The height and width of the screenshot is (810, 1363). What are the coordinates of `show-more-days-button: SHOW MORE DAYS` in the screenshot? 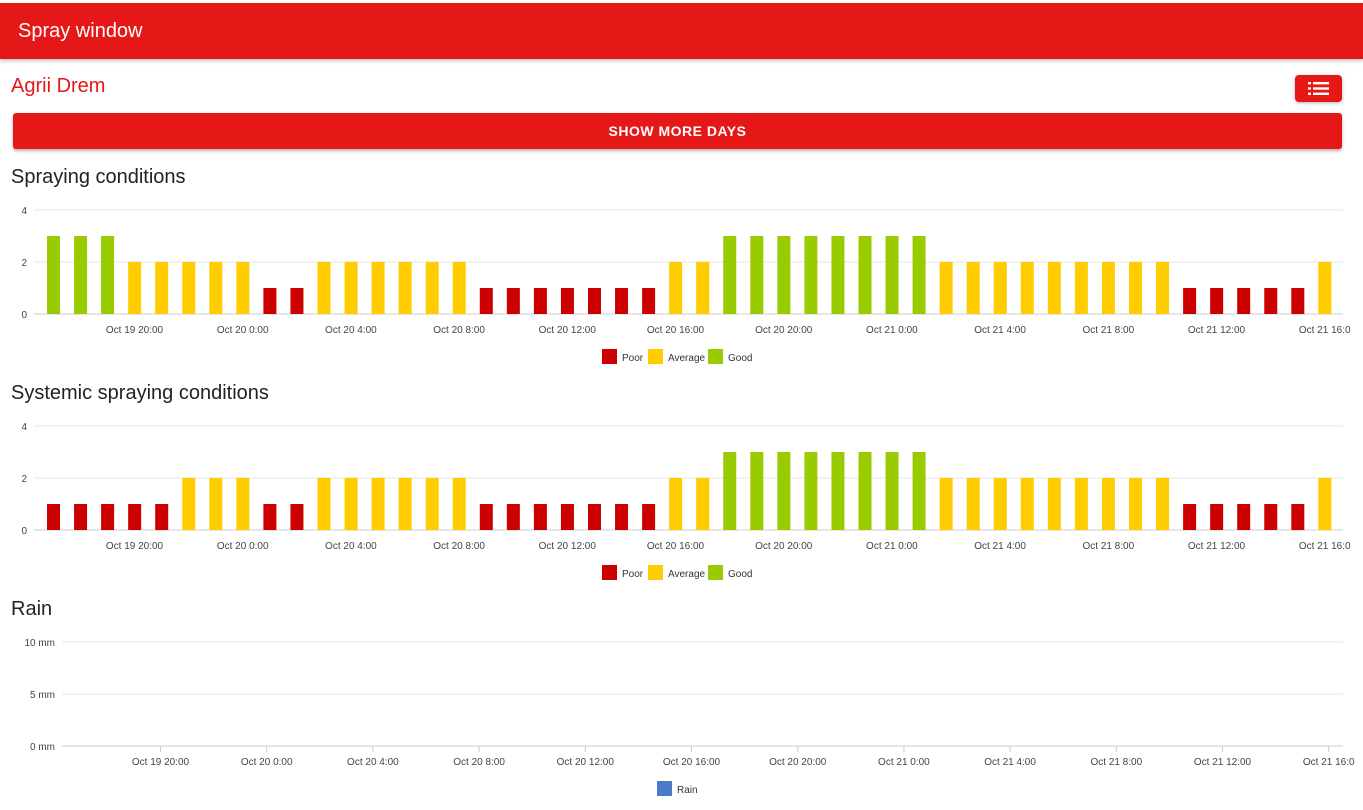 It's located at (677, 131).